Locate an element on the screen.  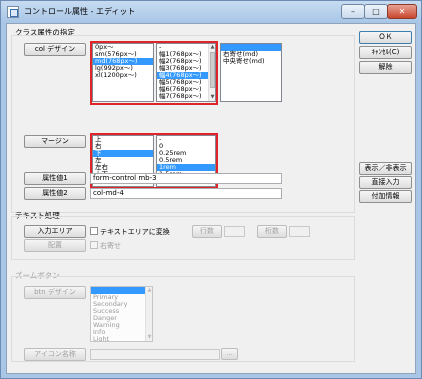
attr1-input: form-control mb-3 is located at coordinates (186, 178).